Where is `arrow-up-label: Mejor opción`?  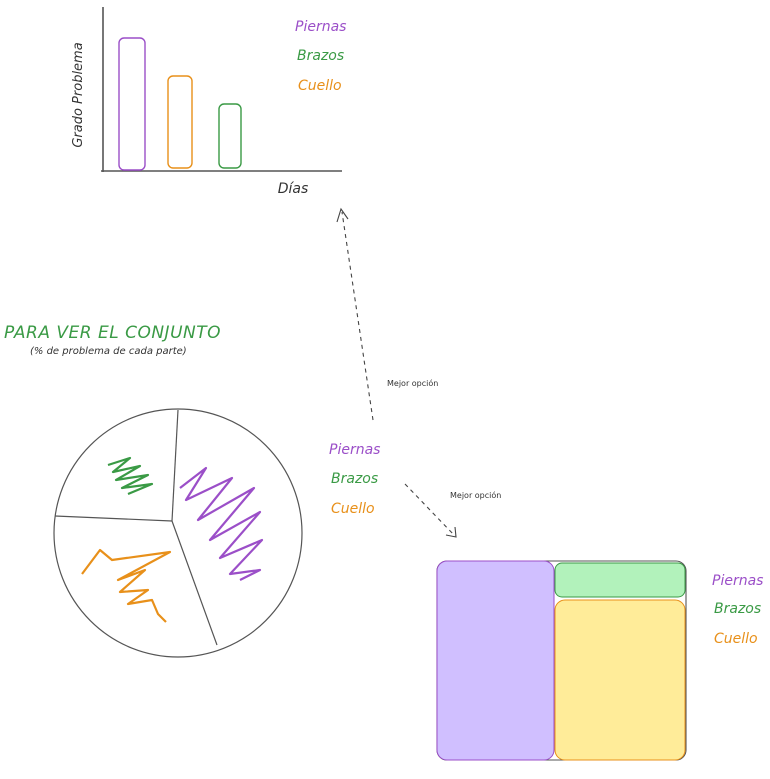
arrow-up-label: Mejor opción is located at coordinates (412, 383).